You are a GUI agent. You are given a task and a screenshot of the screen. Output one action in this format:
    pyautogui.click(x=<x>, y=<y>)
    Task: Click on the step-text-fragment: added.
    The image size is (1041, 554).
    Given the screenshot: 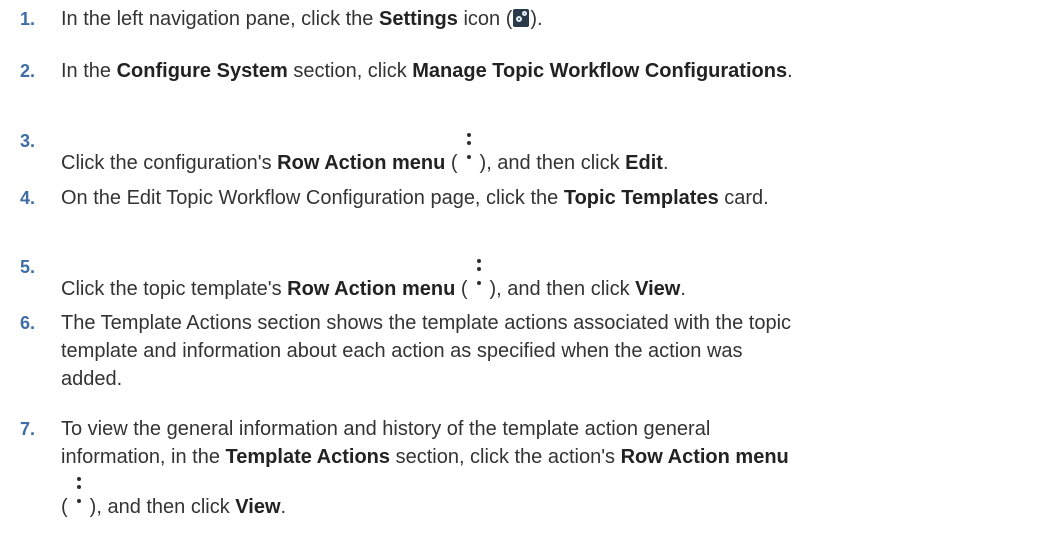 What is the action you would take?
    pyautogui.click(x=92, y=379)
    